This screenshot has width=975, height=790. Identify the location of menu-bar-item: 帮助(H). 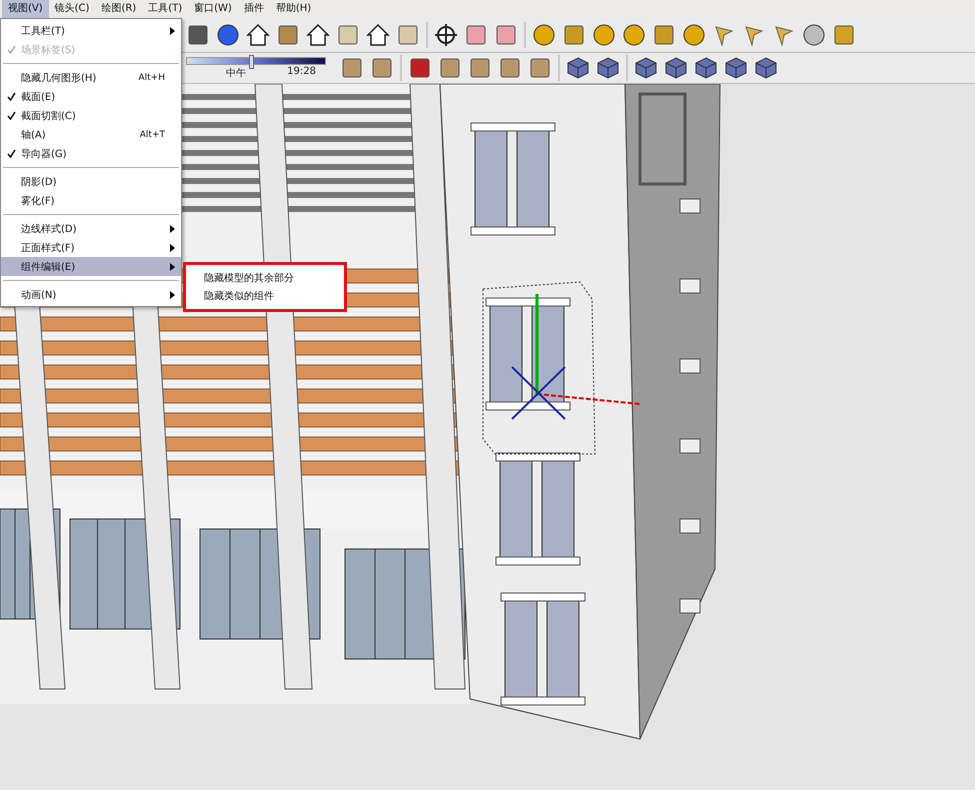
(294, 9).